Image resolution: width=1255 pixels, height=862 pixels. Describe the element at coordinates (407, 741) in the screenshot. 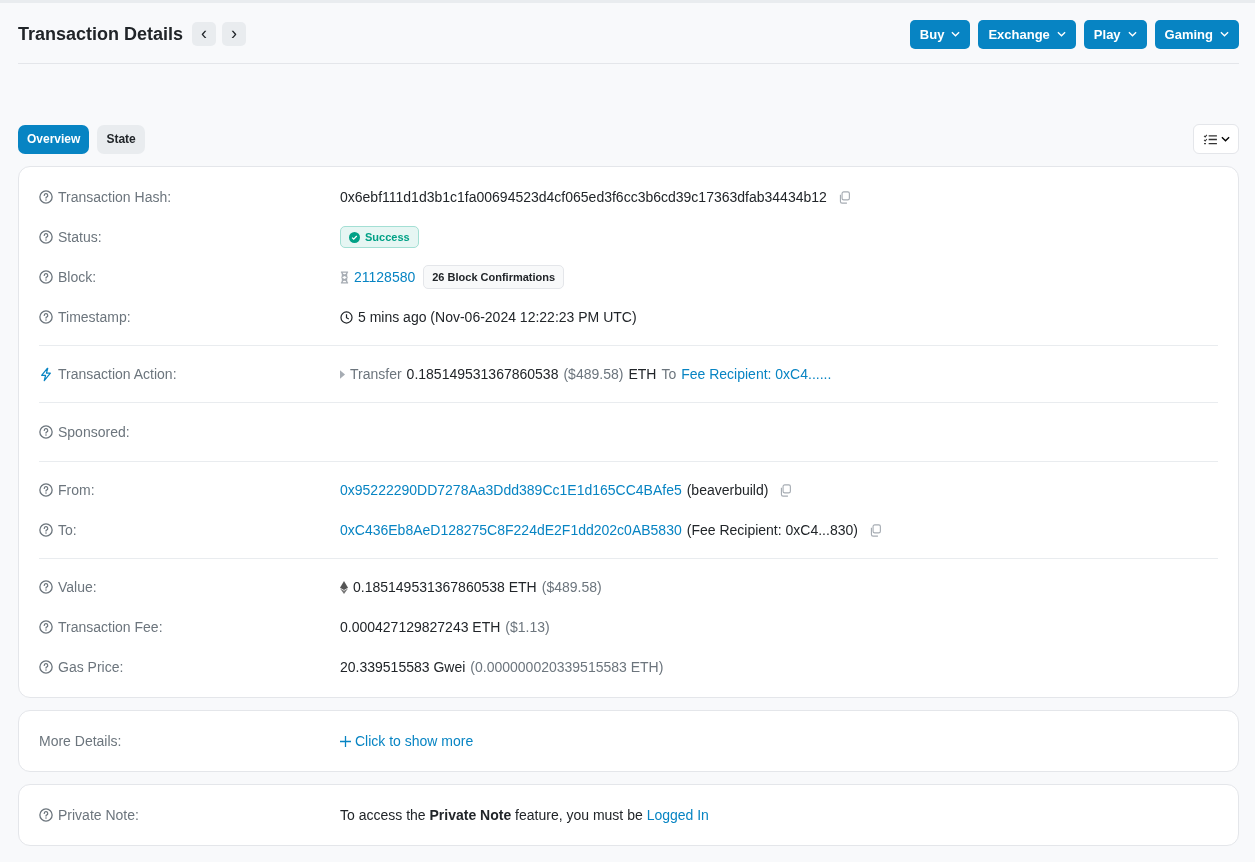

I see `show-more-link: Click to show more` at that location.